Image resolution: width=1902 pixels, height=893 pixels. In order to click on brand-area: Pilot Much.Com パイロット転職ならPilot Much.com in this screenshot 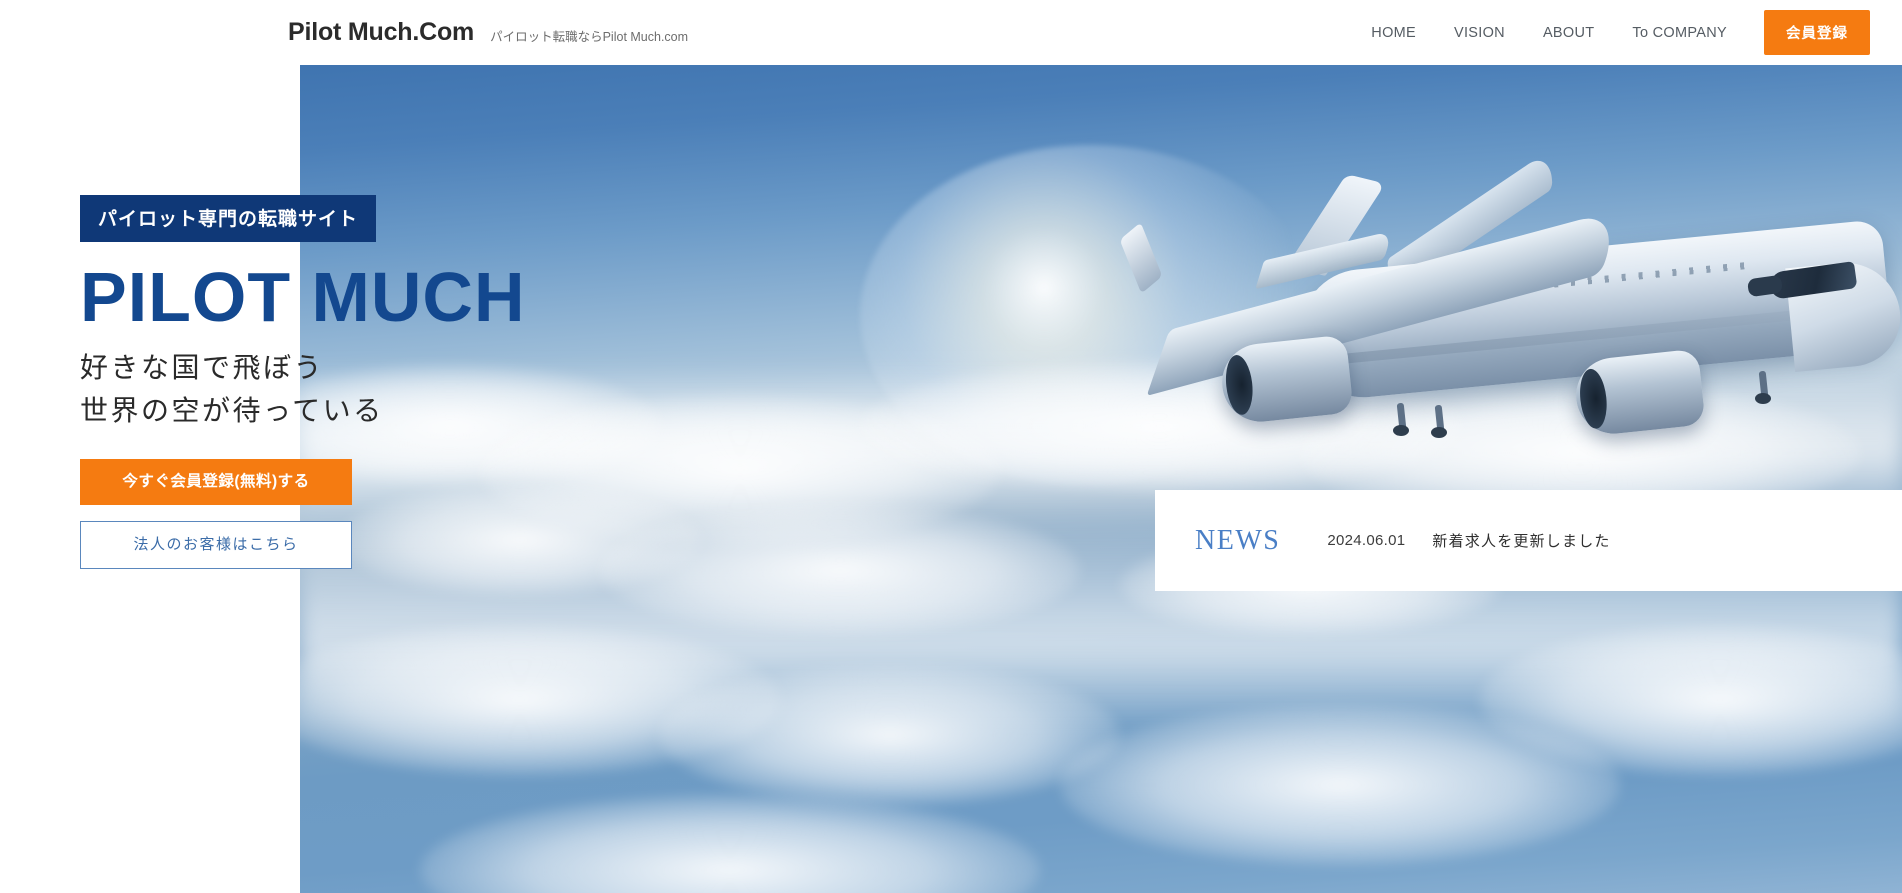, I will do `click(488, 32)`.